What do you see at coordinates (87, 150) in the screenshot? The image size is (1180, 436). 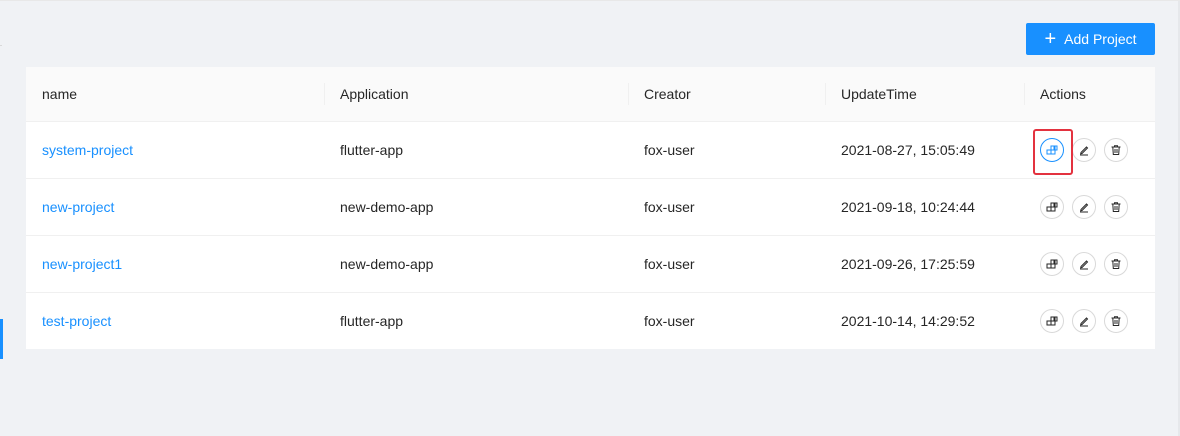 I see `project-name-link: system-project` at bounding box center [87, 150].